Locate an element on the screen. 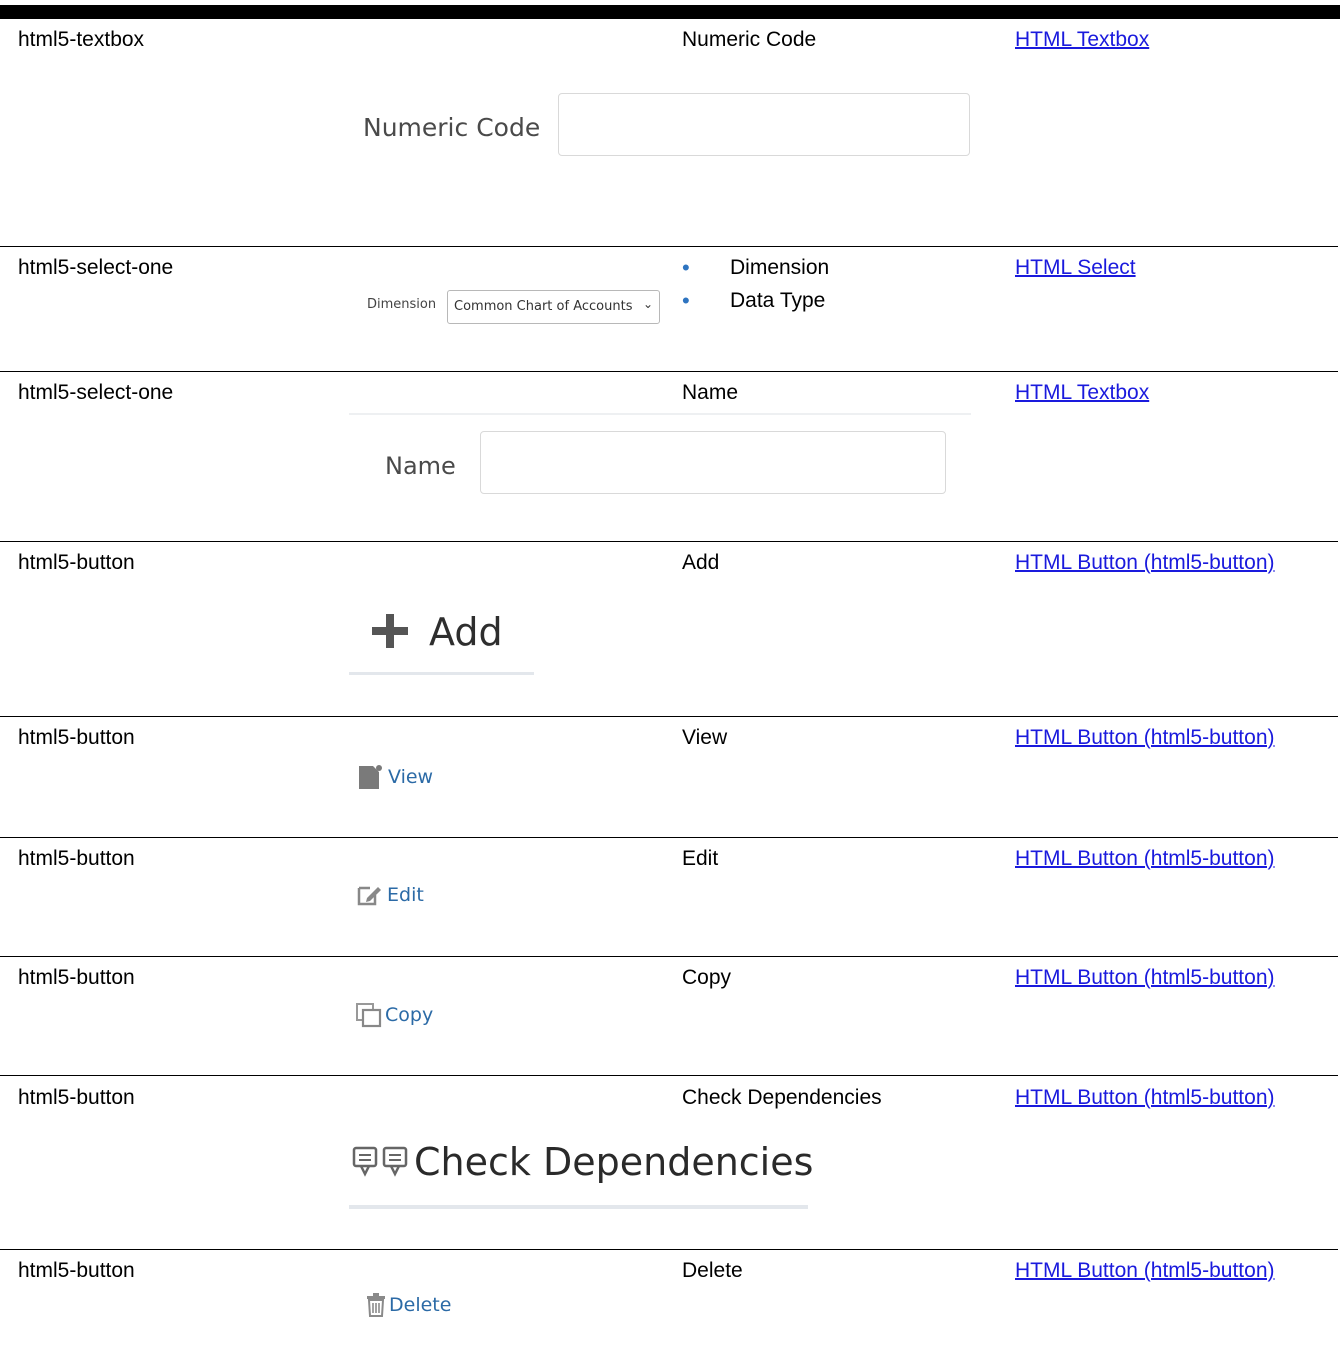 This screenshot has width=1340, height=1361. add-button: Add is located at coordinates (436, 632).